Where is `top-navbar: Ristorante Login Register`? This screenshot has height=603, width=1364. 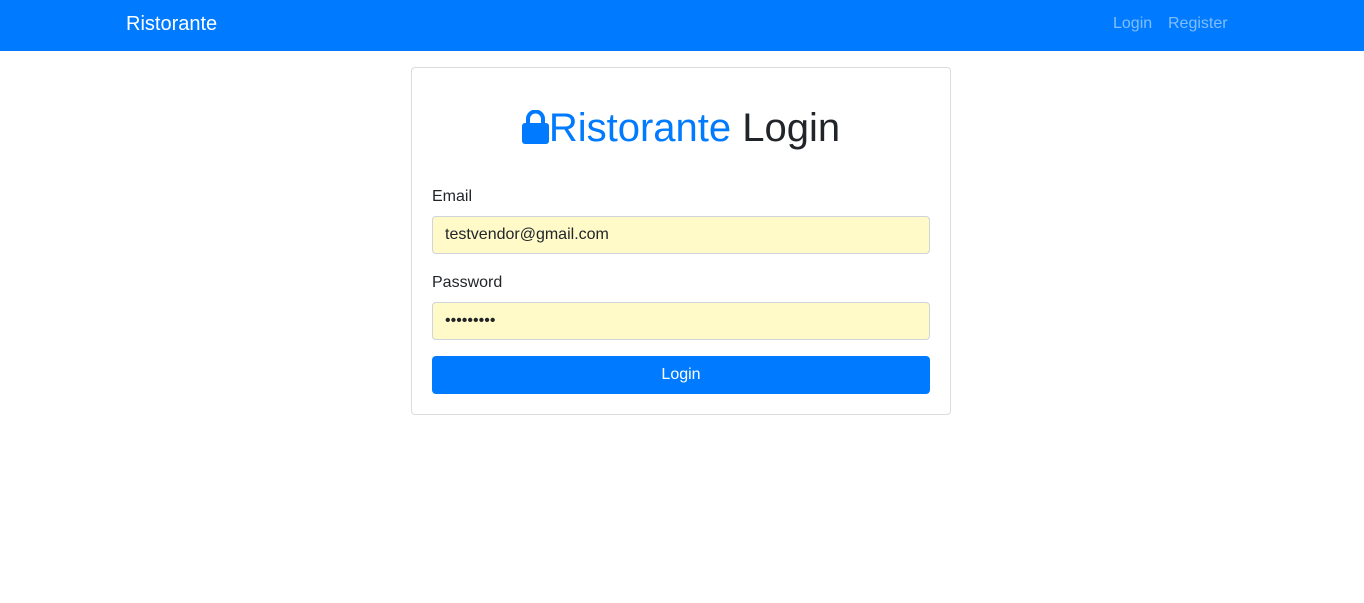
top-navbar: Ristorante Login Register is located at coordinates (682, 25).